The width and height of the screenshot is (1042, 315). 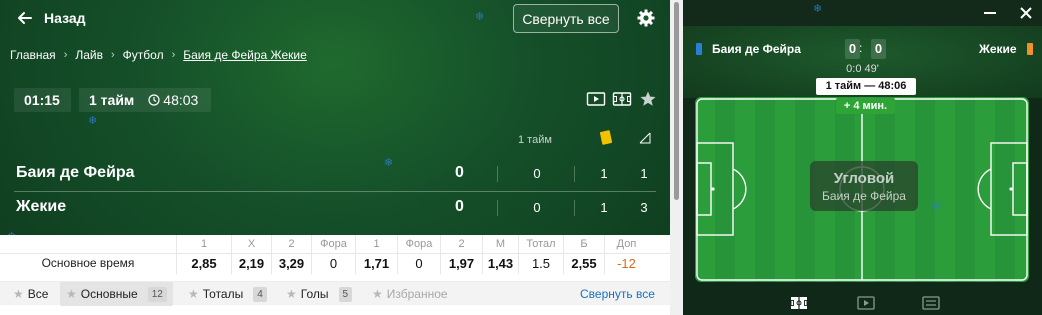 I want to click on filter-goals: ★ Голы 5, so click(x=319, y=294).